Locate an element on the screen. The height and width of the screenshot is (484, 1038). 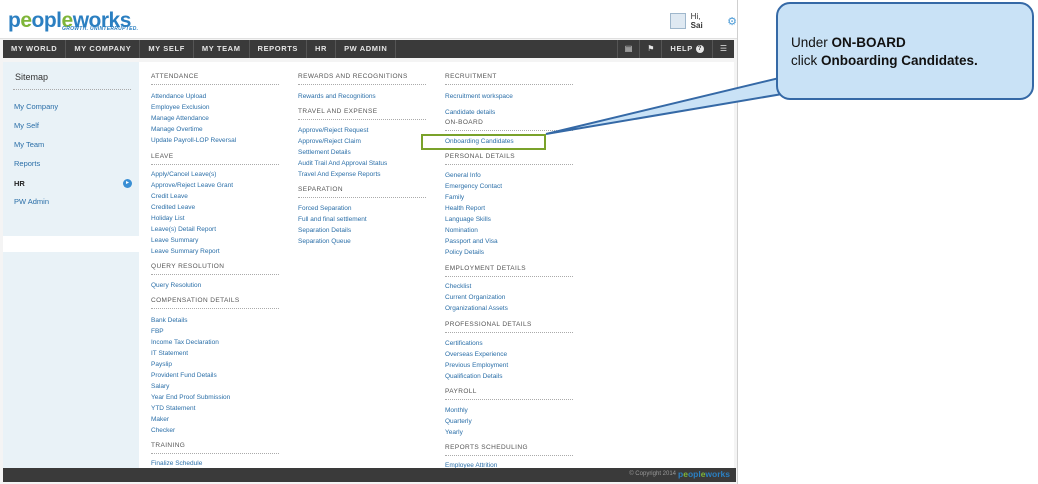
section-title-professional-details: PROFESSIONAL DETAILS is located at coordinates (488, 324).